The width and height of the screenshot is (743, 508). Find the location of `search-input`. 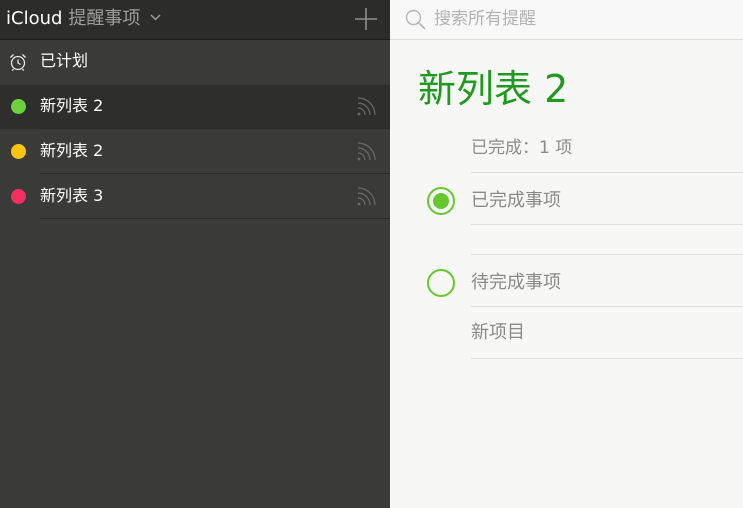

search-input is located at coordinates (579, 19).